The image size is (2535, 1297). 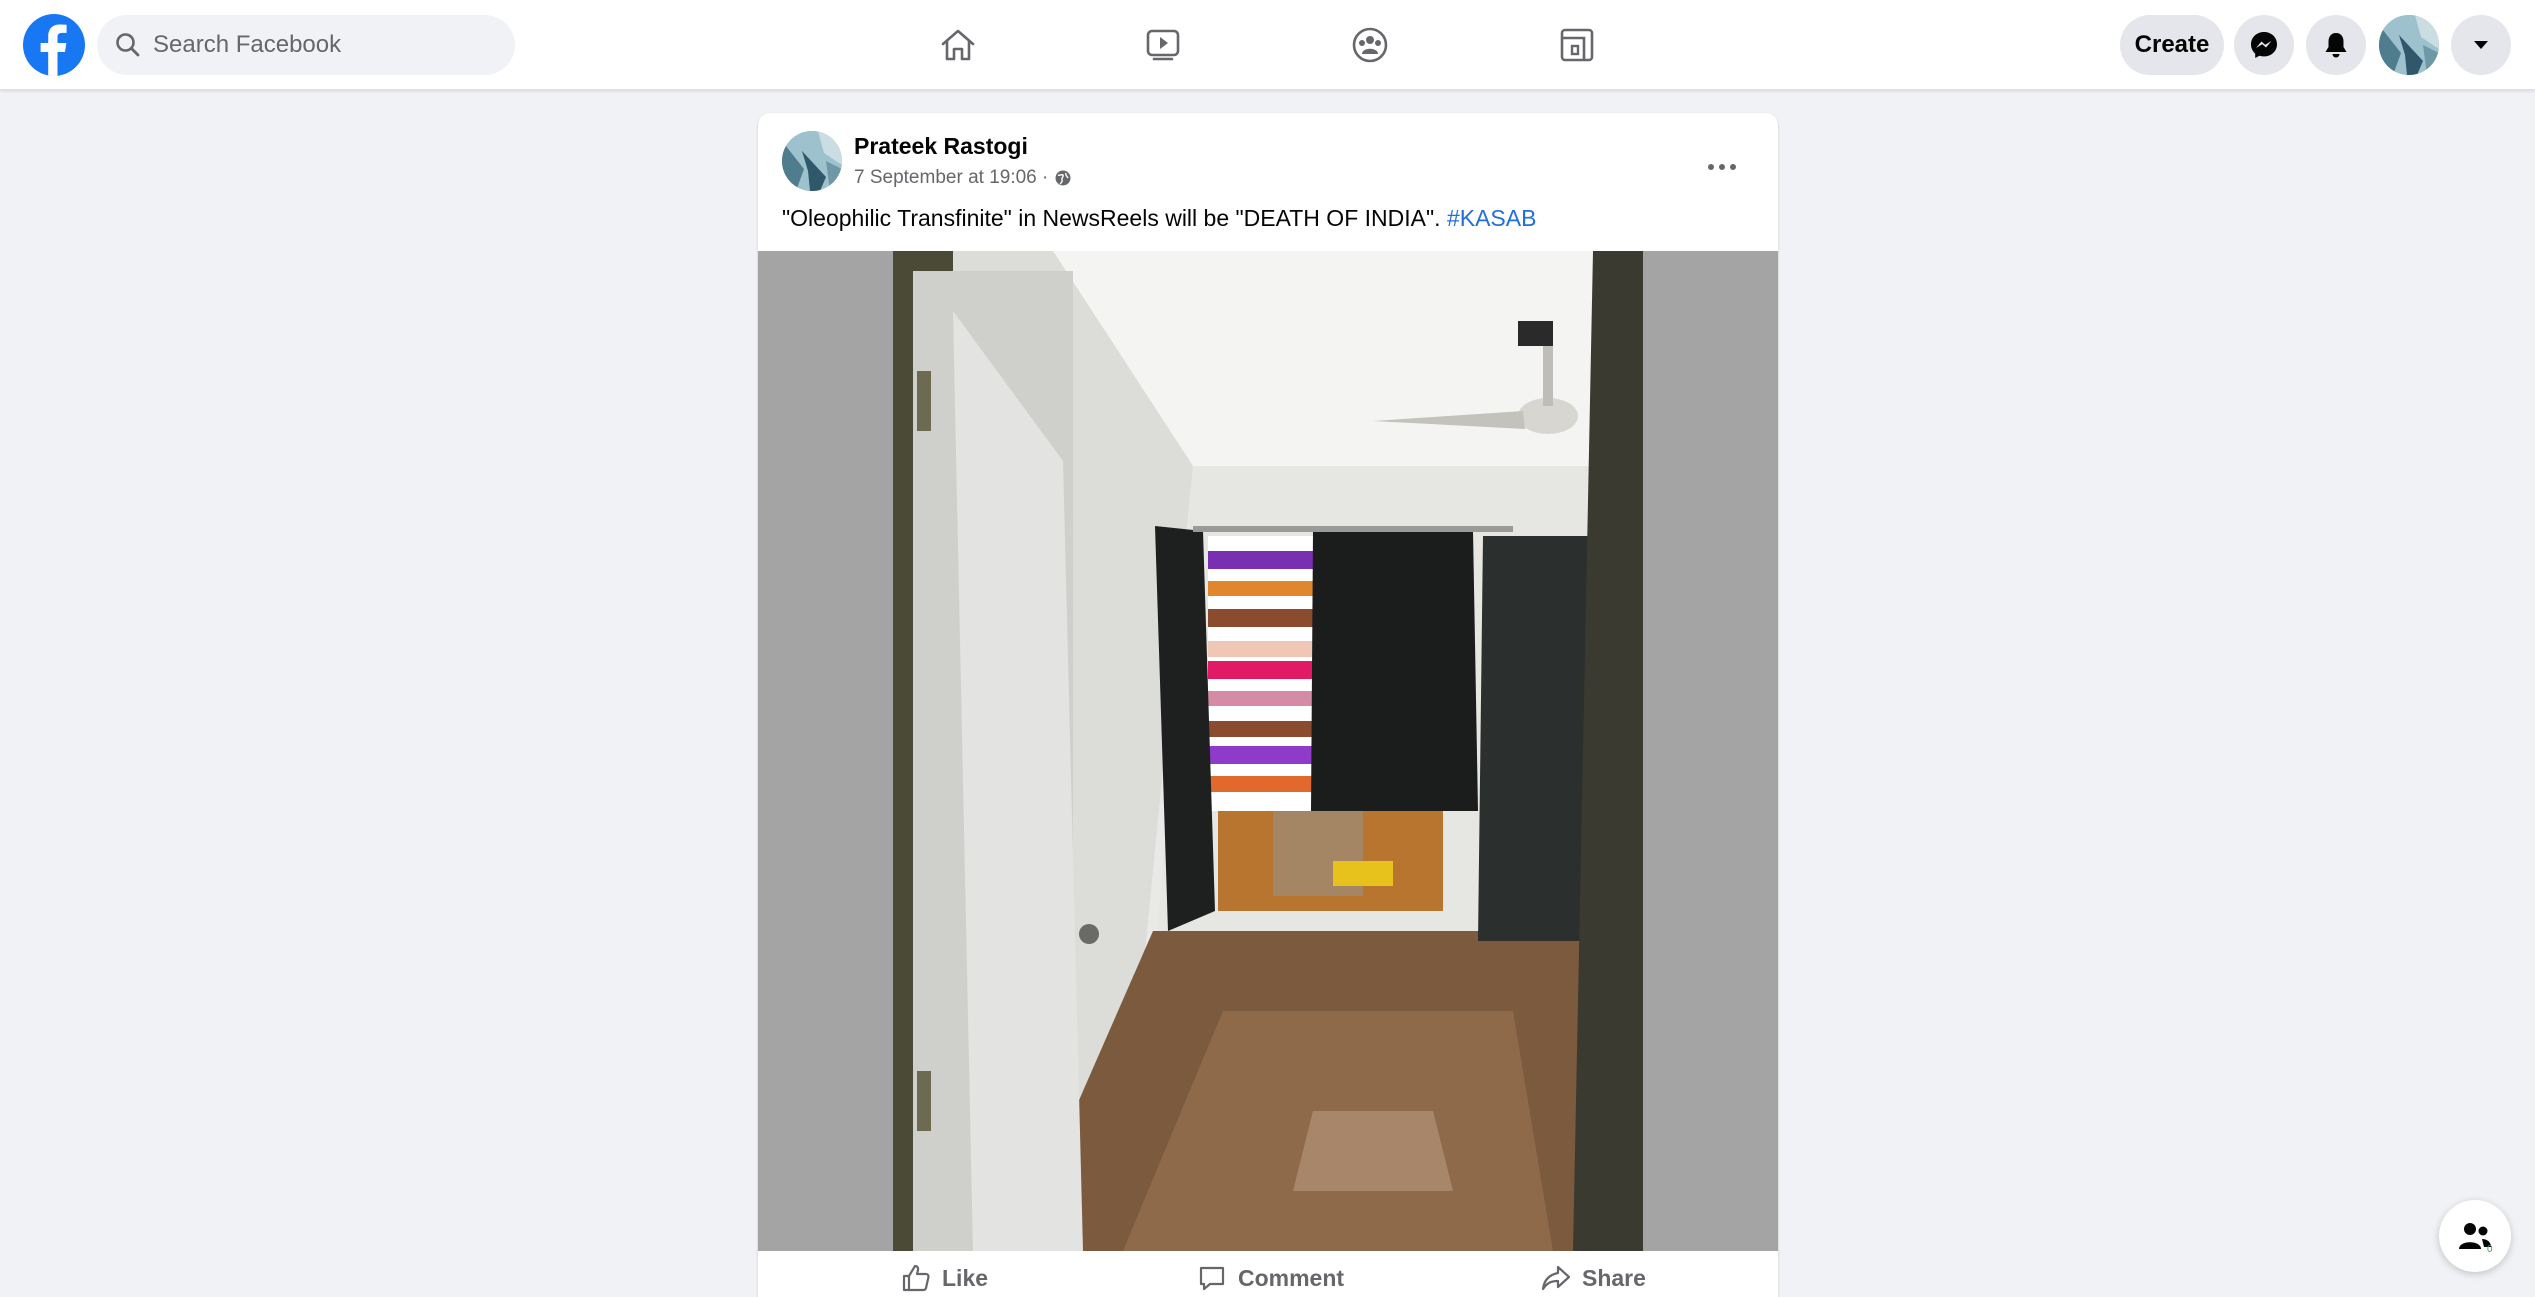 I want to click on globe-icon, so click(x=1063, y=178).